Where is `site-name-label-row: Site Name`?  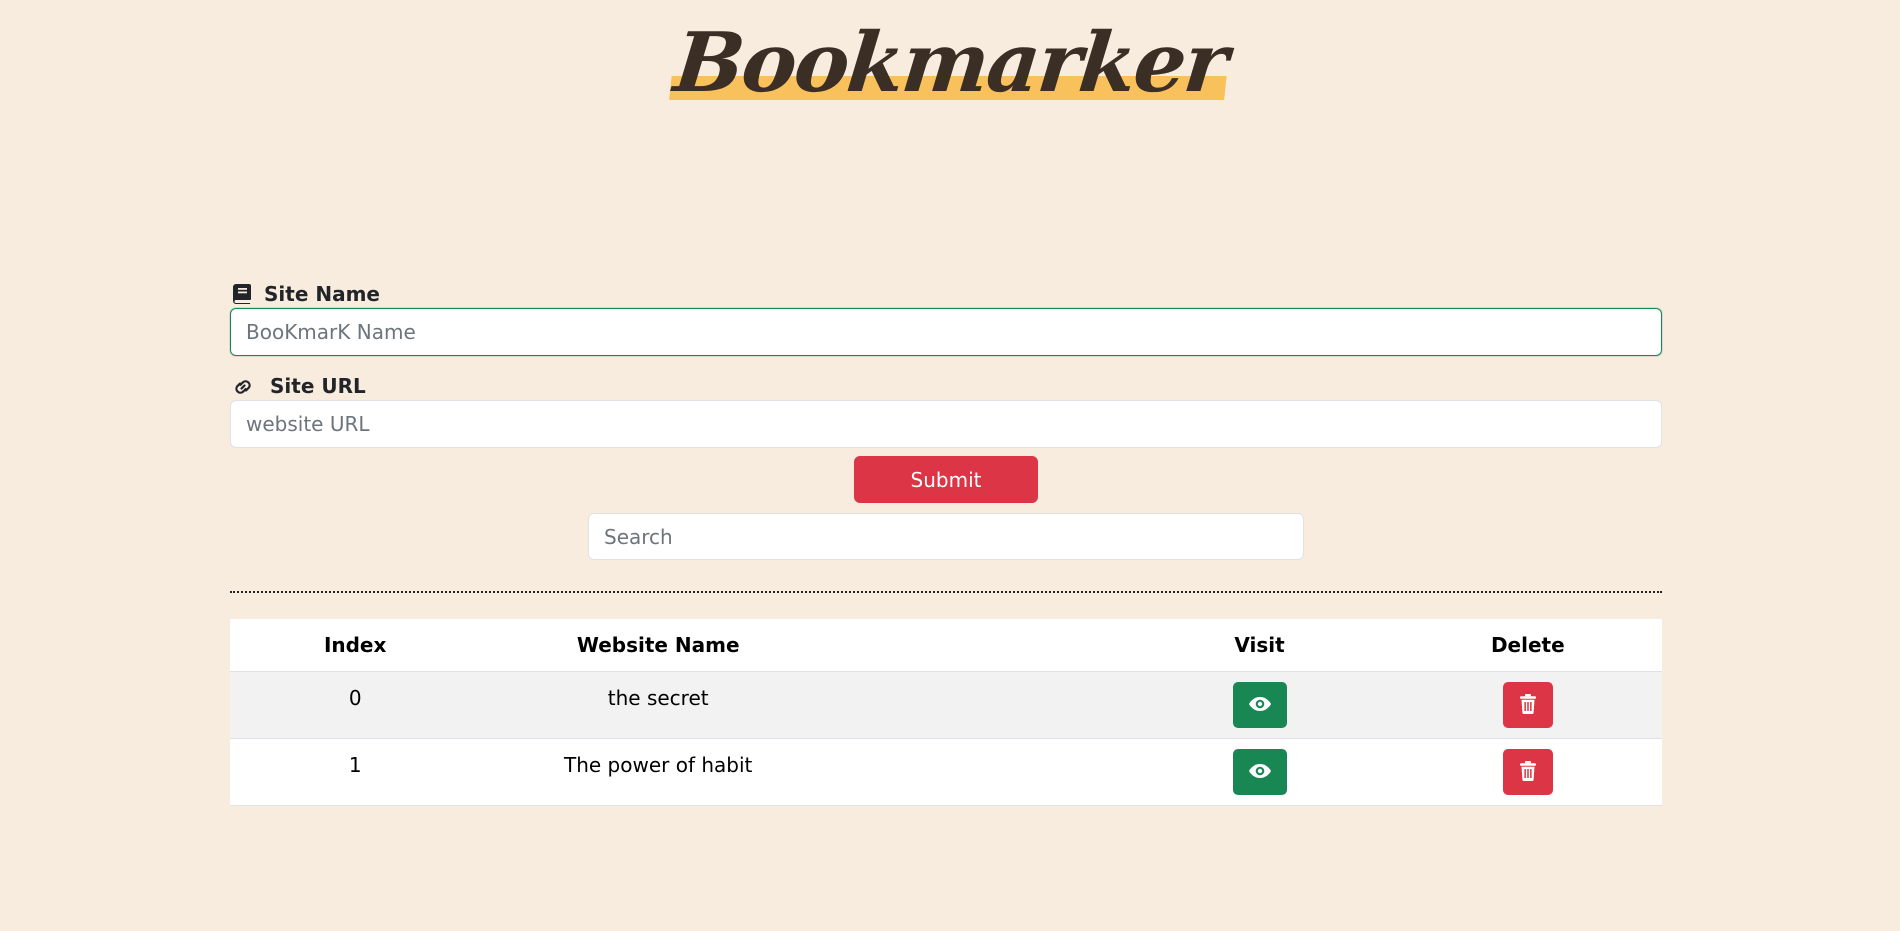
site-name-label-row: Site Name is located at coordinates (946, 294).